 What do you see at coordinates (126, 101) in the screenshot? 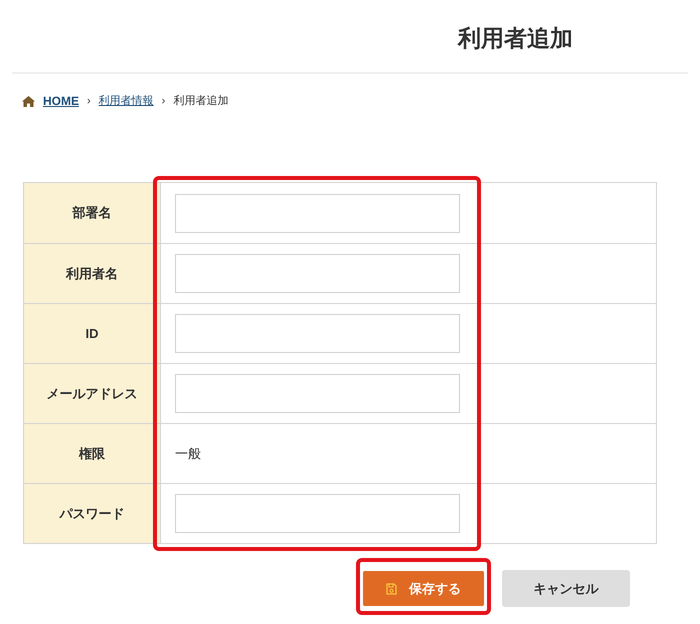
I see `breadcrumb-link: 利用者情報` at bounding box center [126, 101].